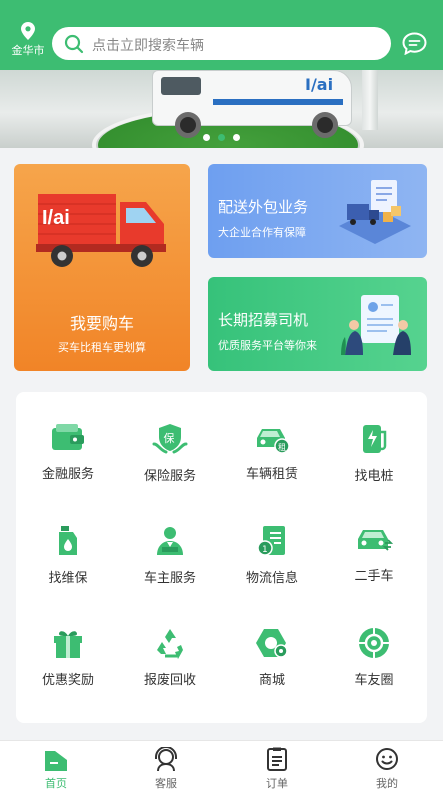 Image resolution: width=443 pixels, height=793 pixels. I want to click on banner-pagination, so click(221, 135).